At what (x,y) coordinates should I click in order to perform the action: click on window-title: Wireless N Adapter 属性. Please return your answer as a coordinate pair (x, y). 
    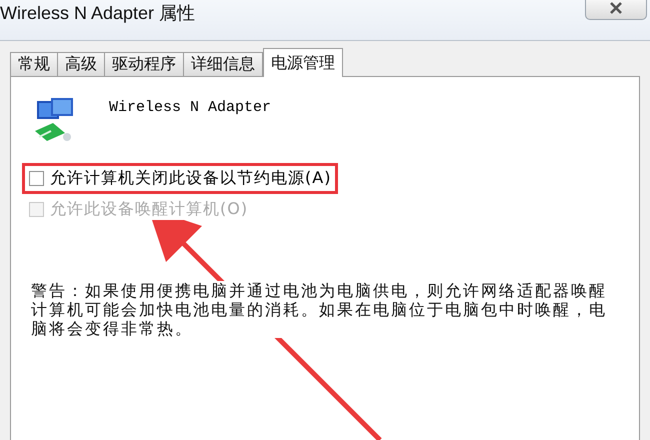
    Looking at the image, I should click on (98, 13).